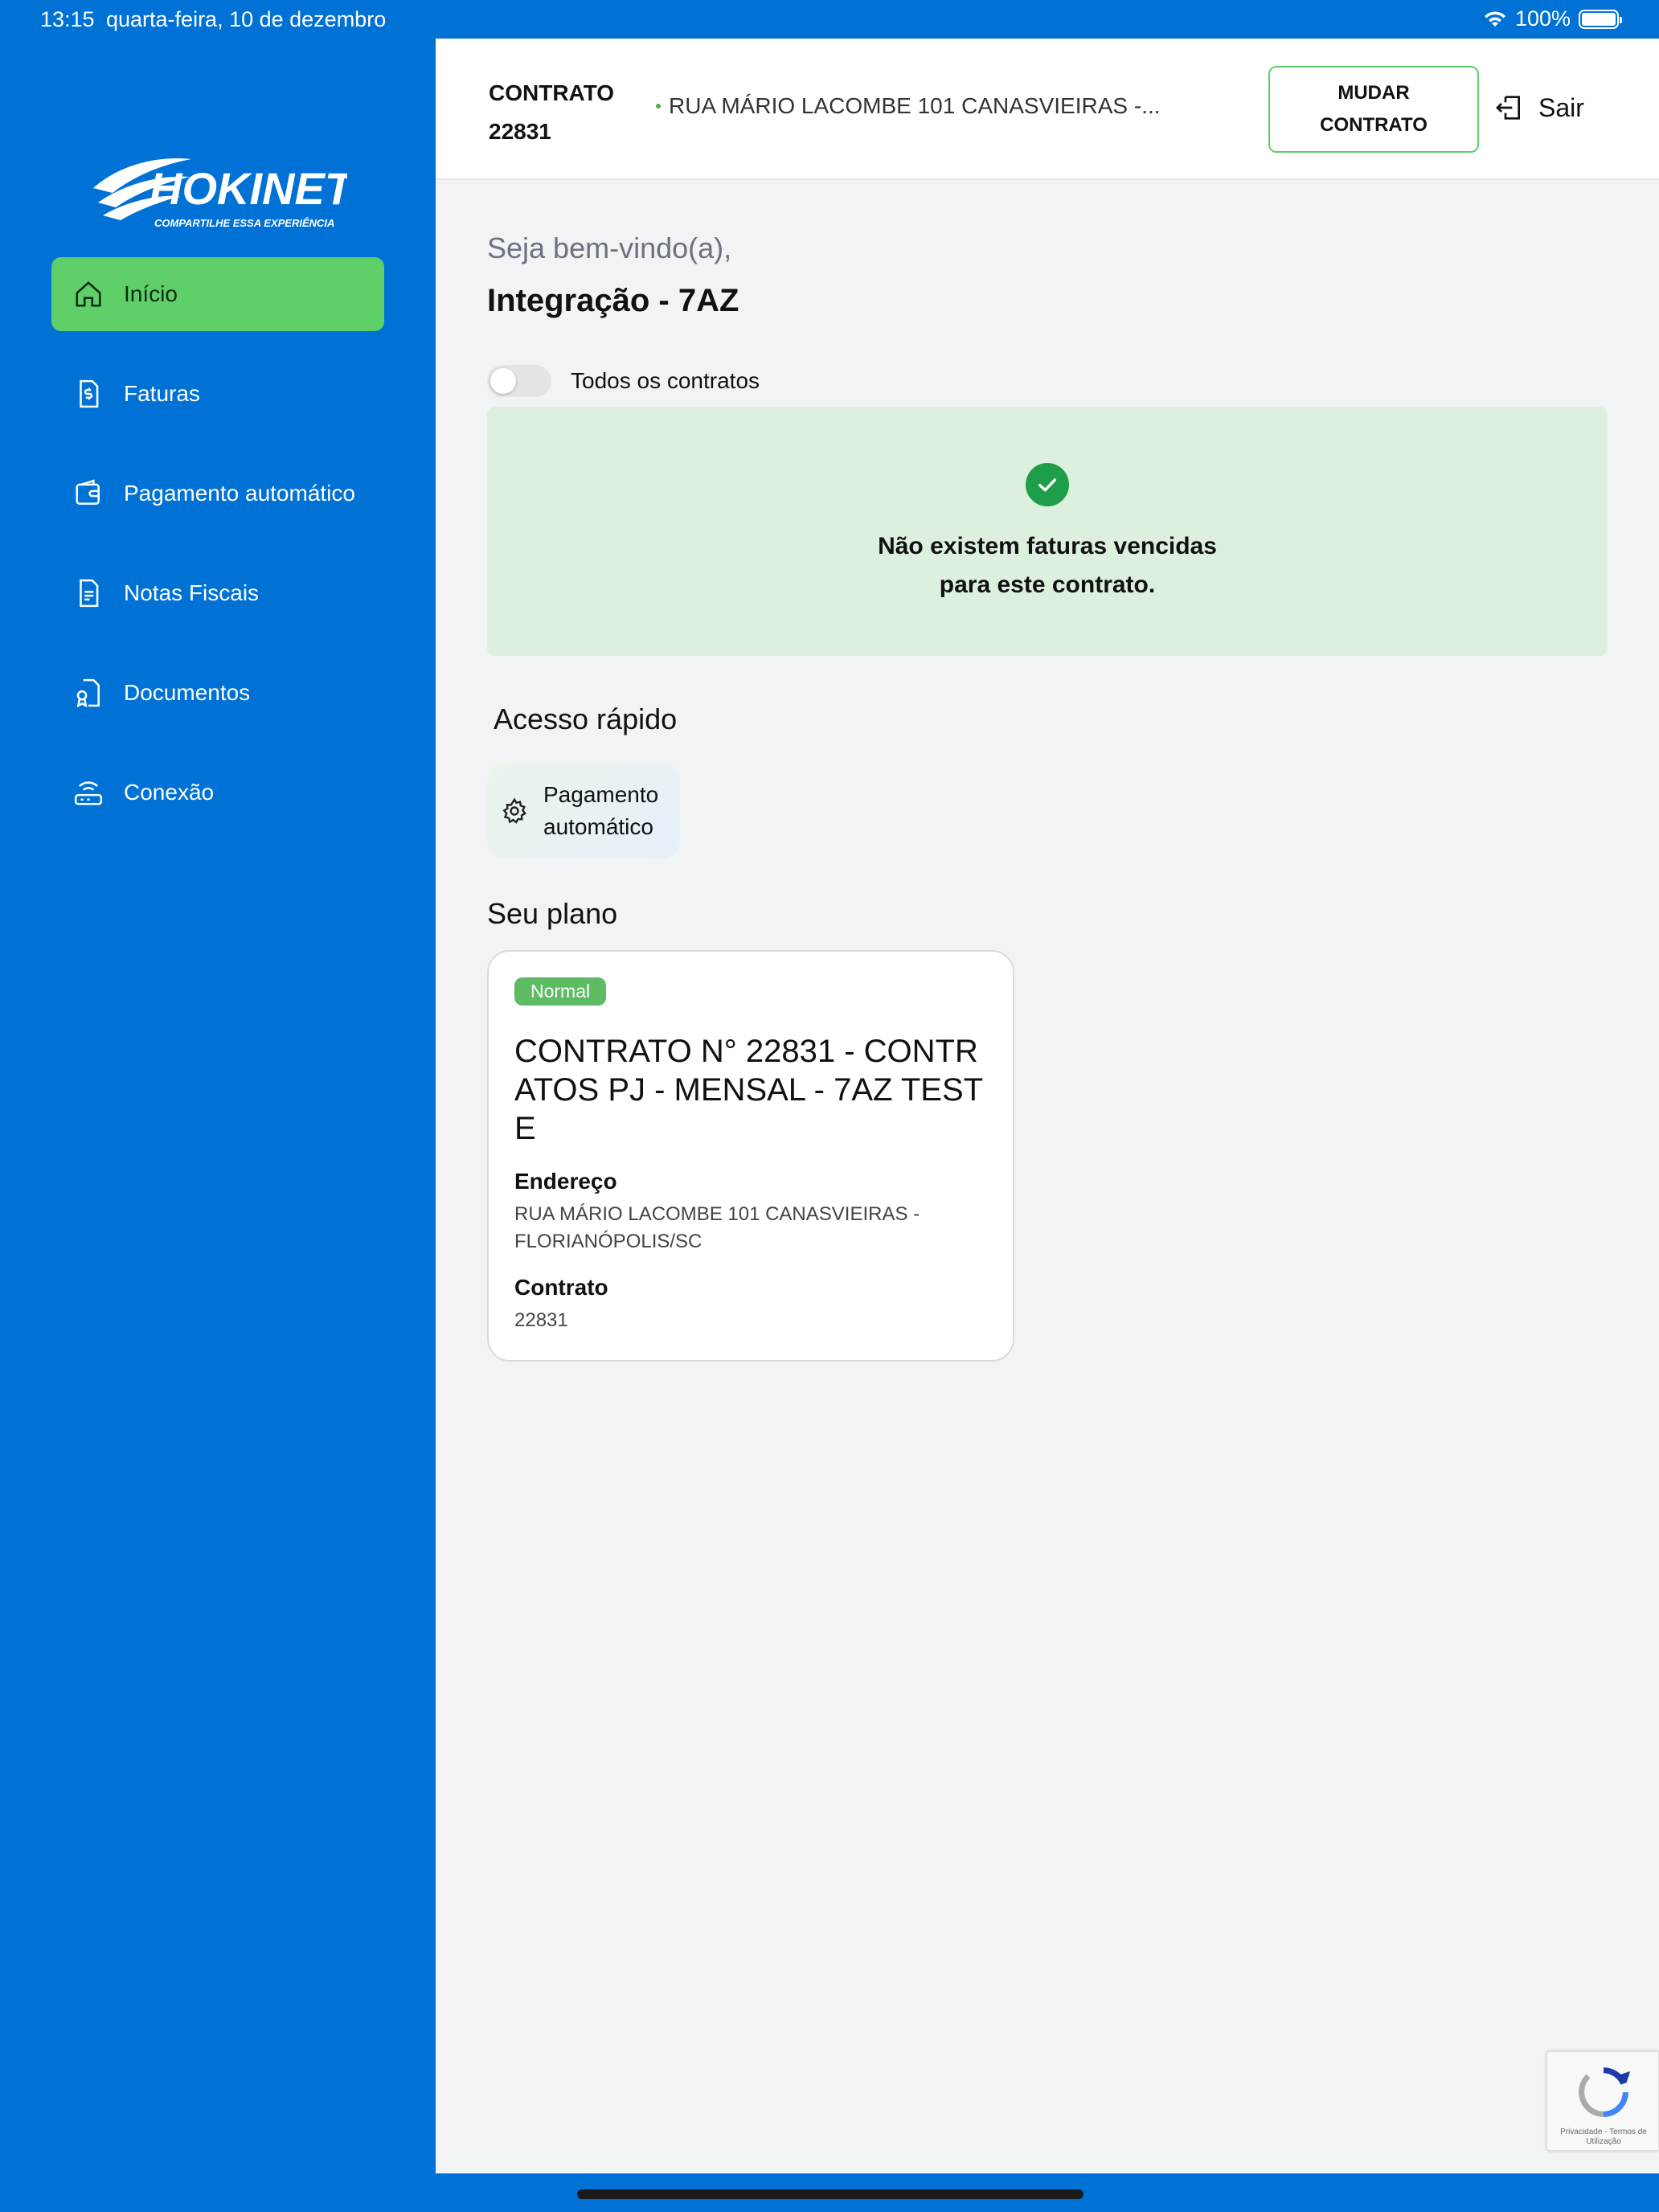  What do you see at coordinates (1603, 2137) in the screenshot?
I see `recaptcha-links: Privacidade - Termos de Utilização` at bounding box center [1603, 2137].